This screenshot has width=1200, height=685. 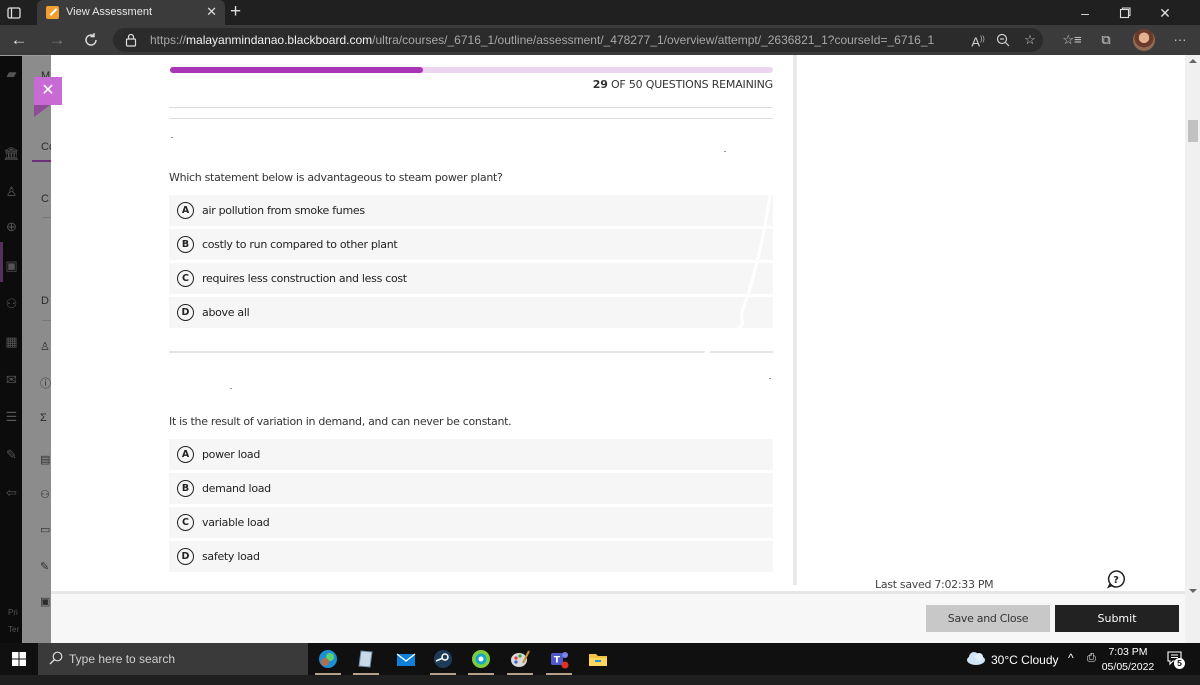 I want to click on clock-time: 7:03 PM, so click(x=1128, y=652).